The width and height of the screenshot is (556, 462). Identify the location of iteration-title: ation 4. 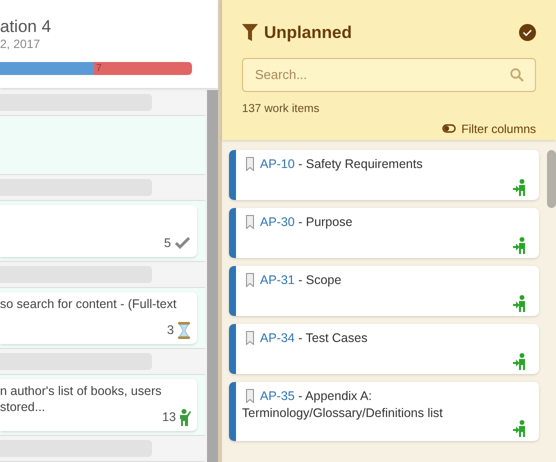
(26, 27).